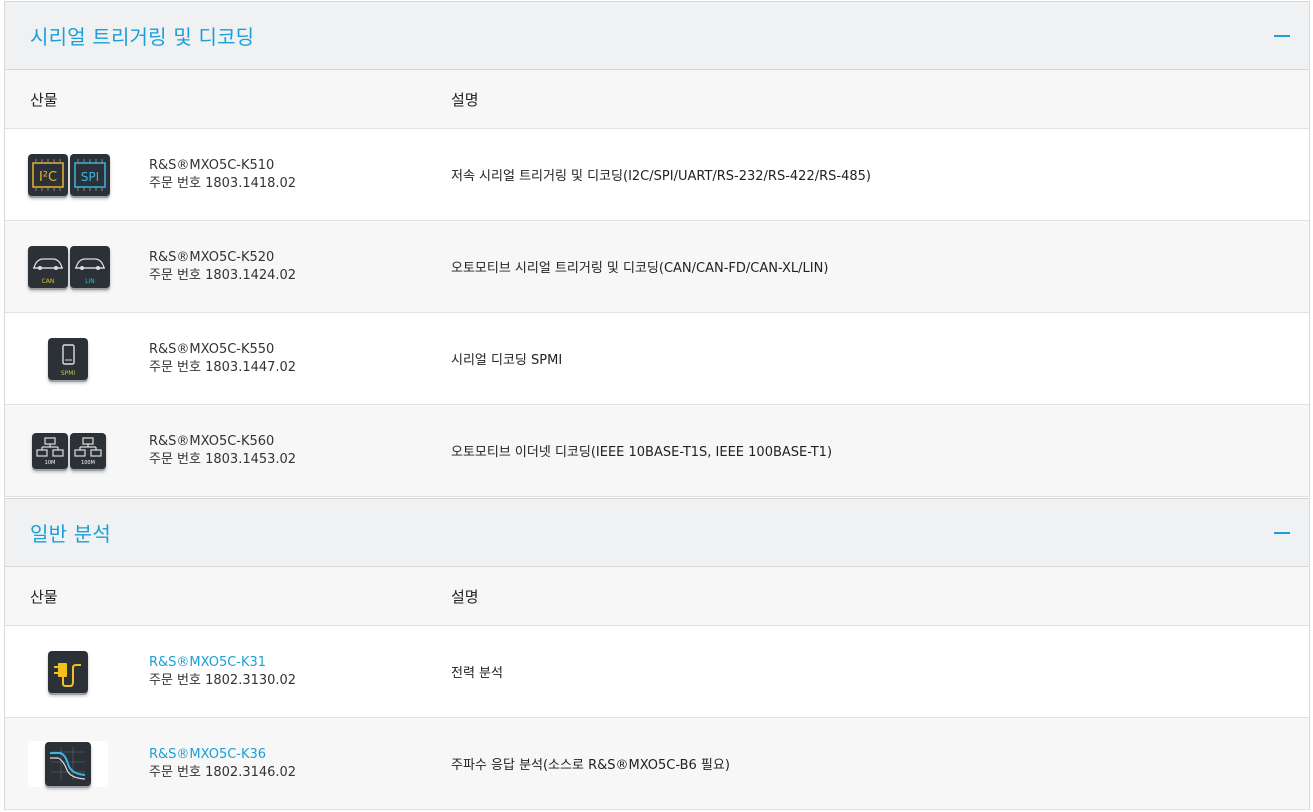 The height and width of the screenshot is (812, 1313). Describe the element at coordinates (223, 680) in the screenshot. I see `order-number: 주문 번호 1802.3130.02` at that location.